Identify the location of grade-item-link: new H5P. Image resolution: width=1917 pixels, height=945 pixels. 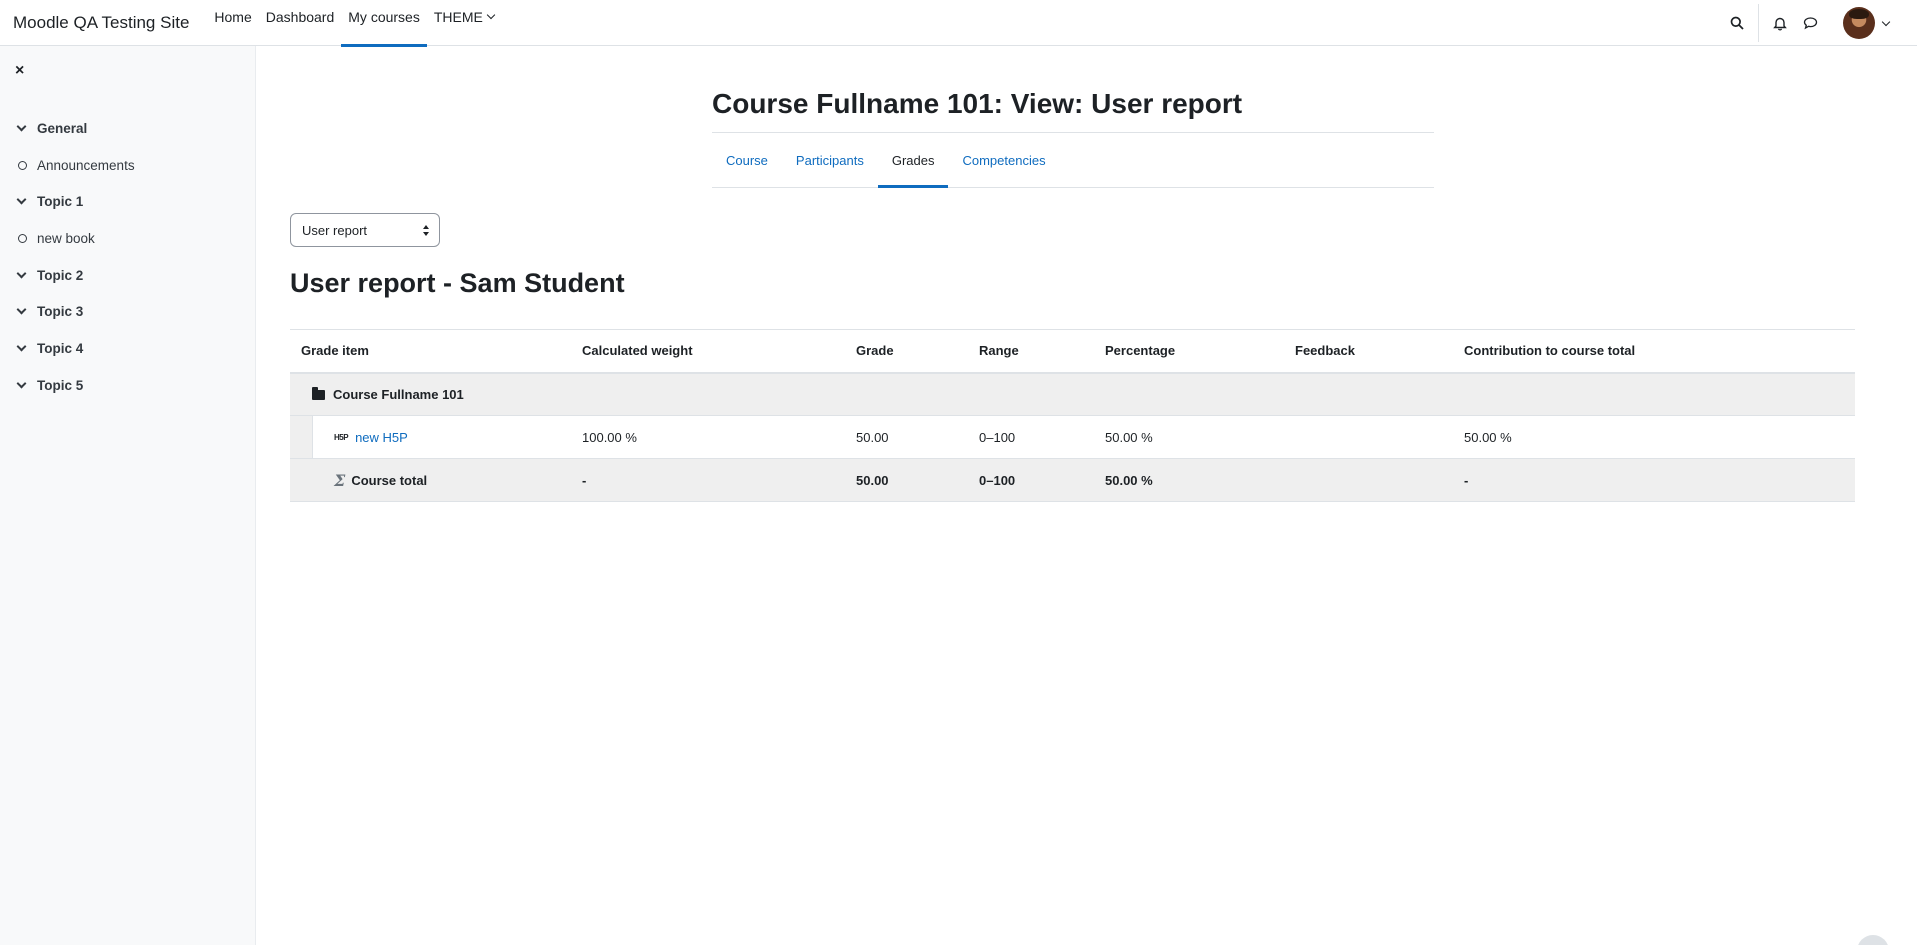
(381, 437).